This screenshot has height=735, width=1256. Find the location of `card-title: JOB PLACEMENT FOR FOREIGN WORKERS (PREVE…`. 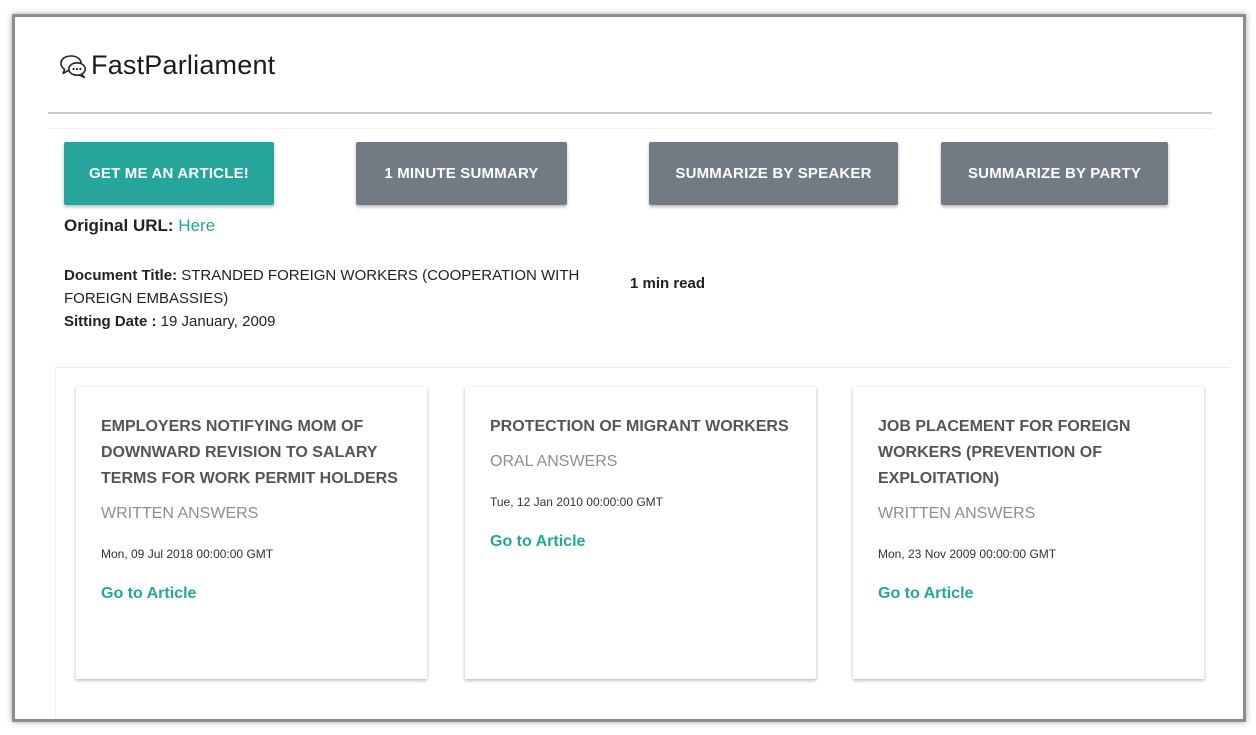

card-title: JOB PLACEMENT FOR FOREIGN WORKERS (PREVE… is located at coordinates (1004, 452).